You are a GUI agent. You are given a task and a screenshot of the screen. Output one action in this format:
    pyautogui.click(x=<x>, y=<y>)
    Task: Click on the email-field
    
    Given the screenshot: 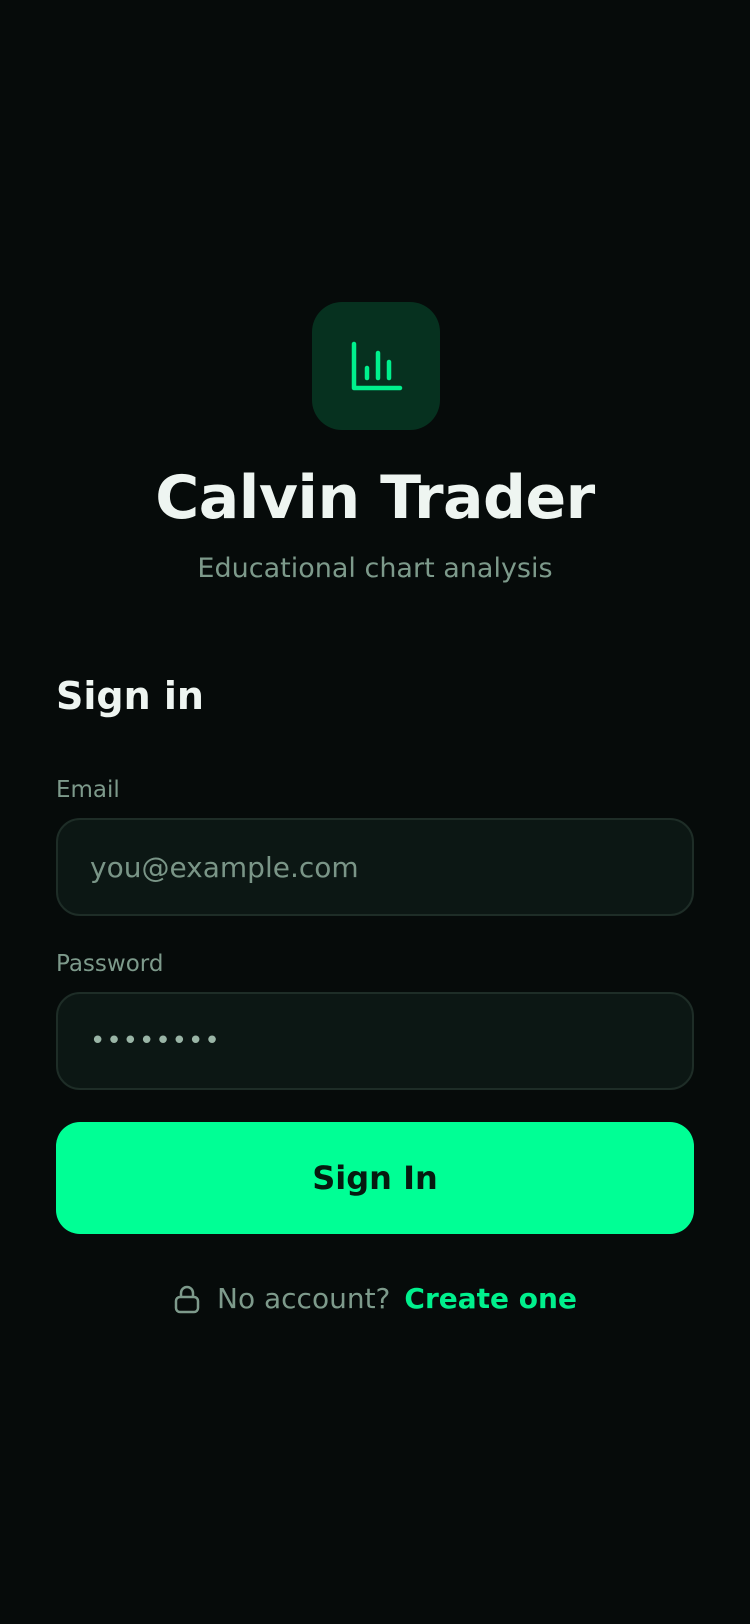 What is the action you would take?
    pyautogui.click(x=370, y=867)
    